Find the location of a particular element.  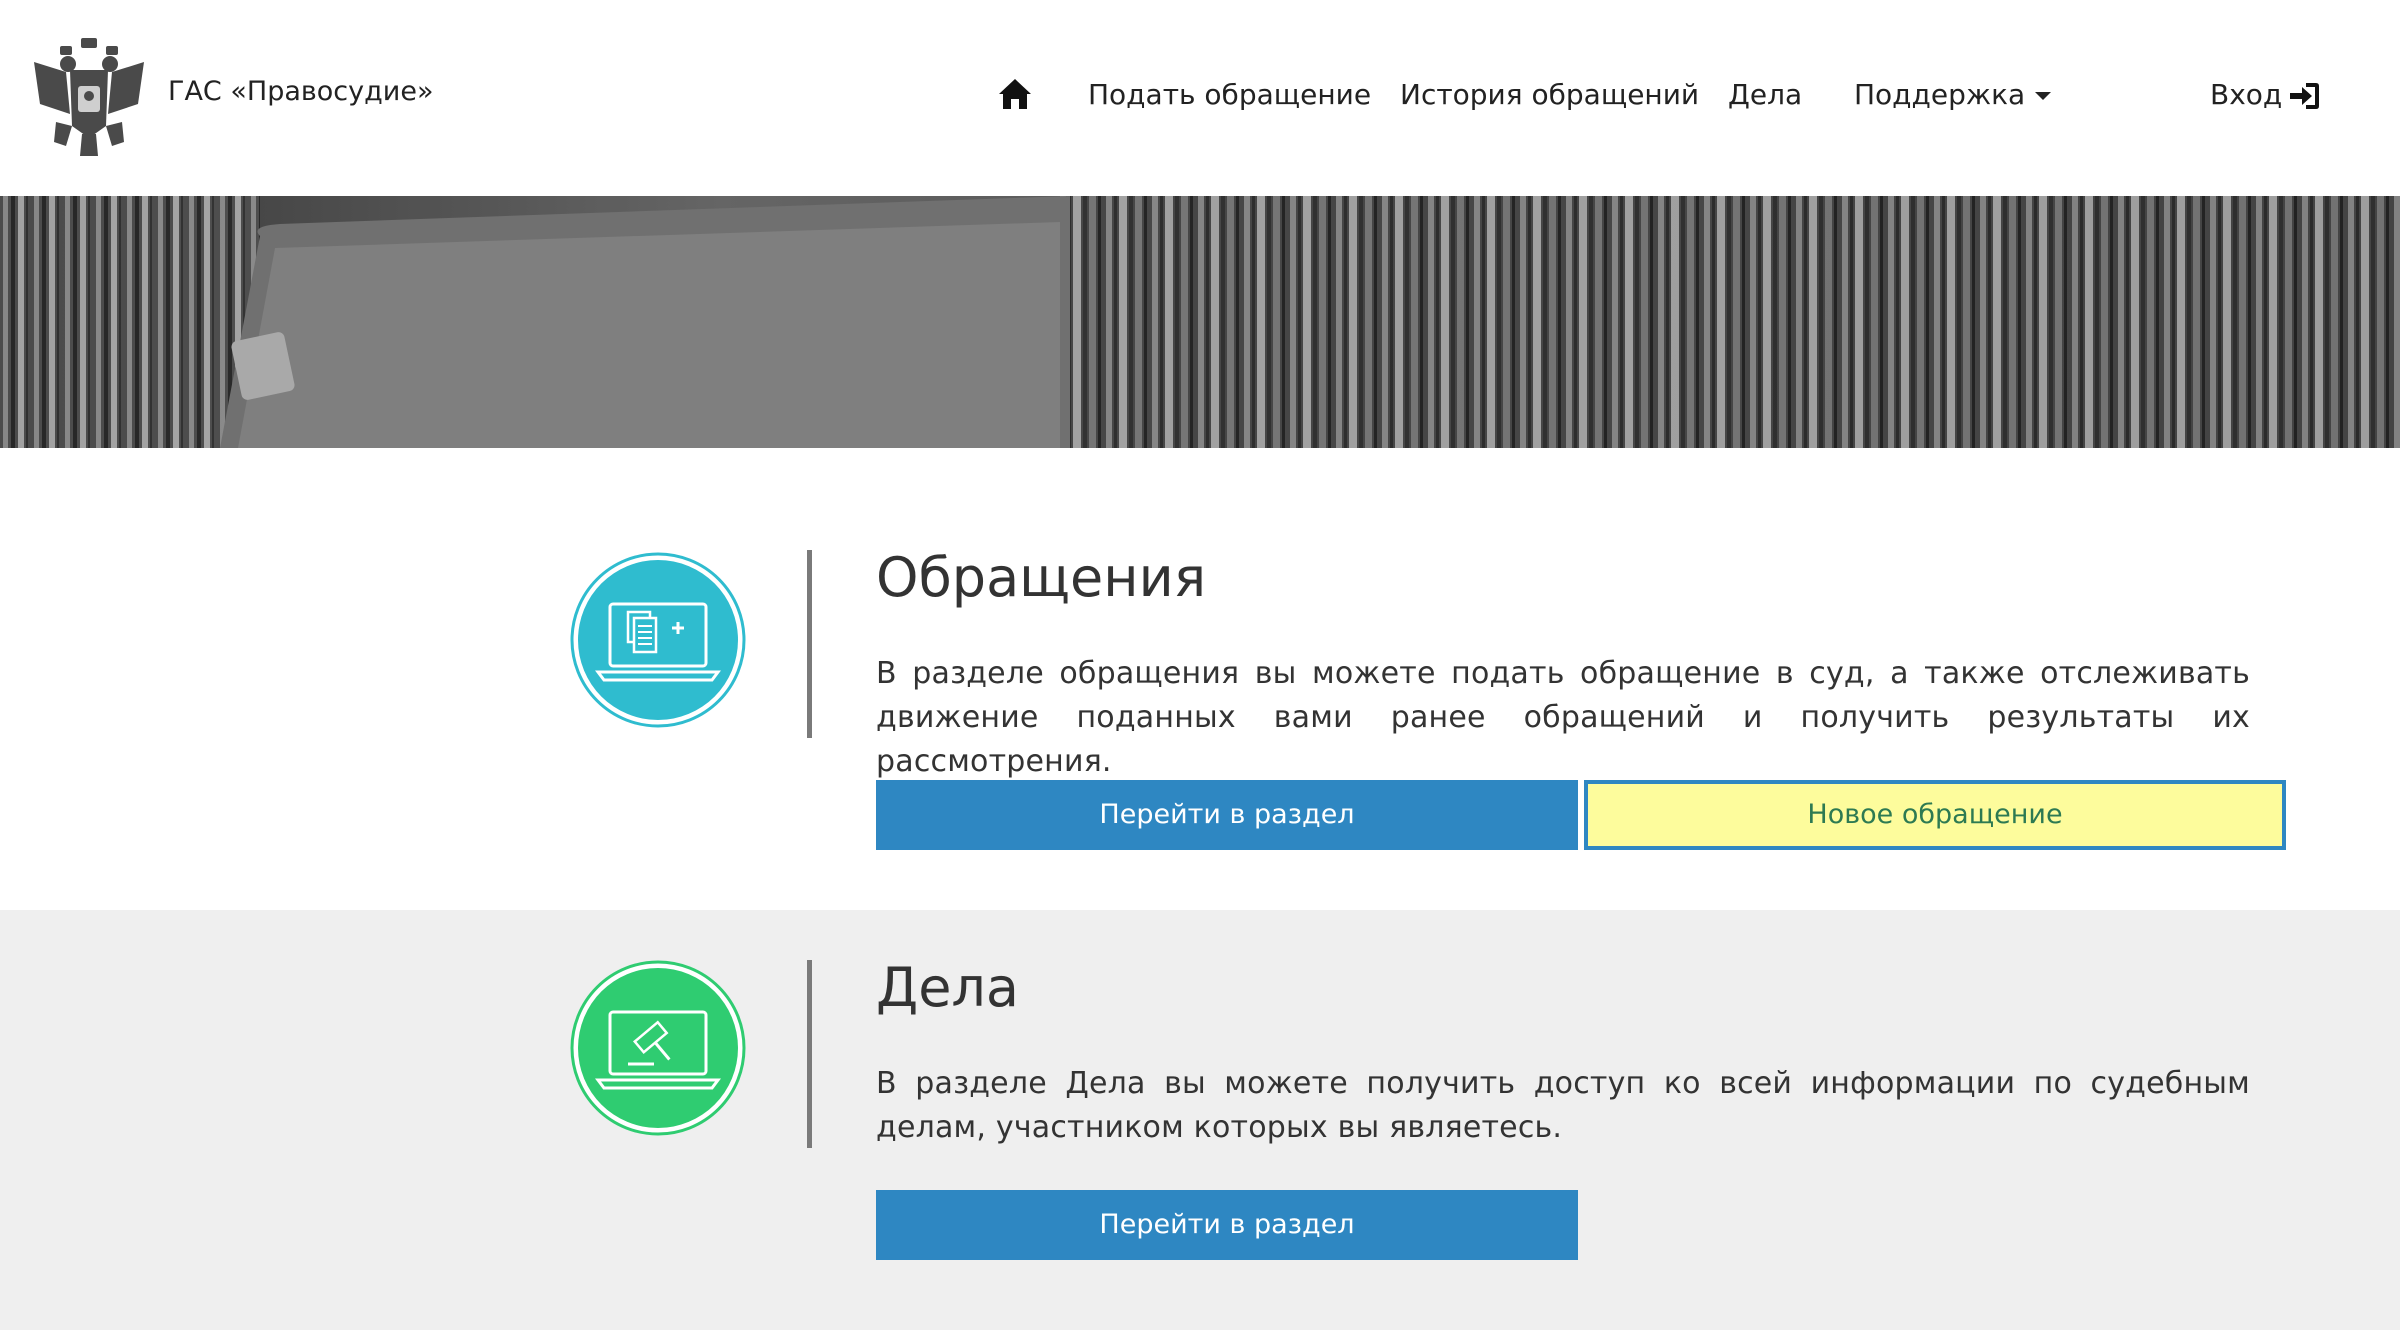

nav-submit-appeal: Подать обращение is located at coordinates (1229, 94).